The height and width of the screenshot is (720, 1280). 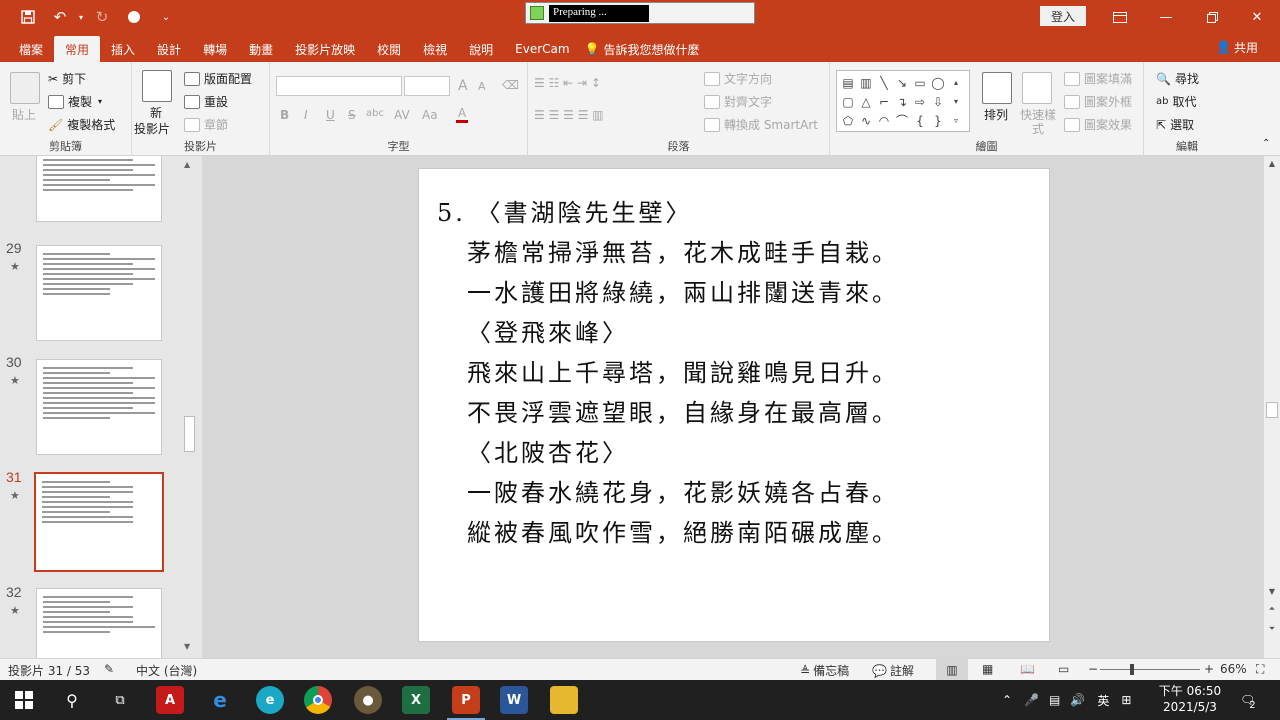 I want to click on slide-line-4: 〈登飛來峰〉, so click(x=548, y=330).